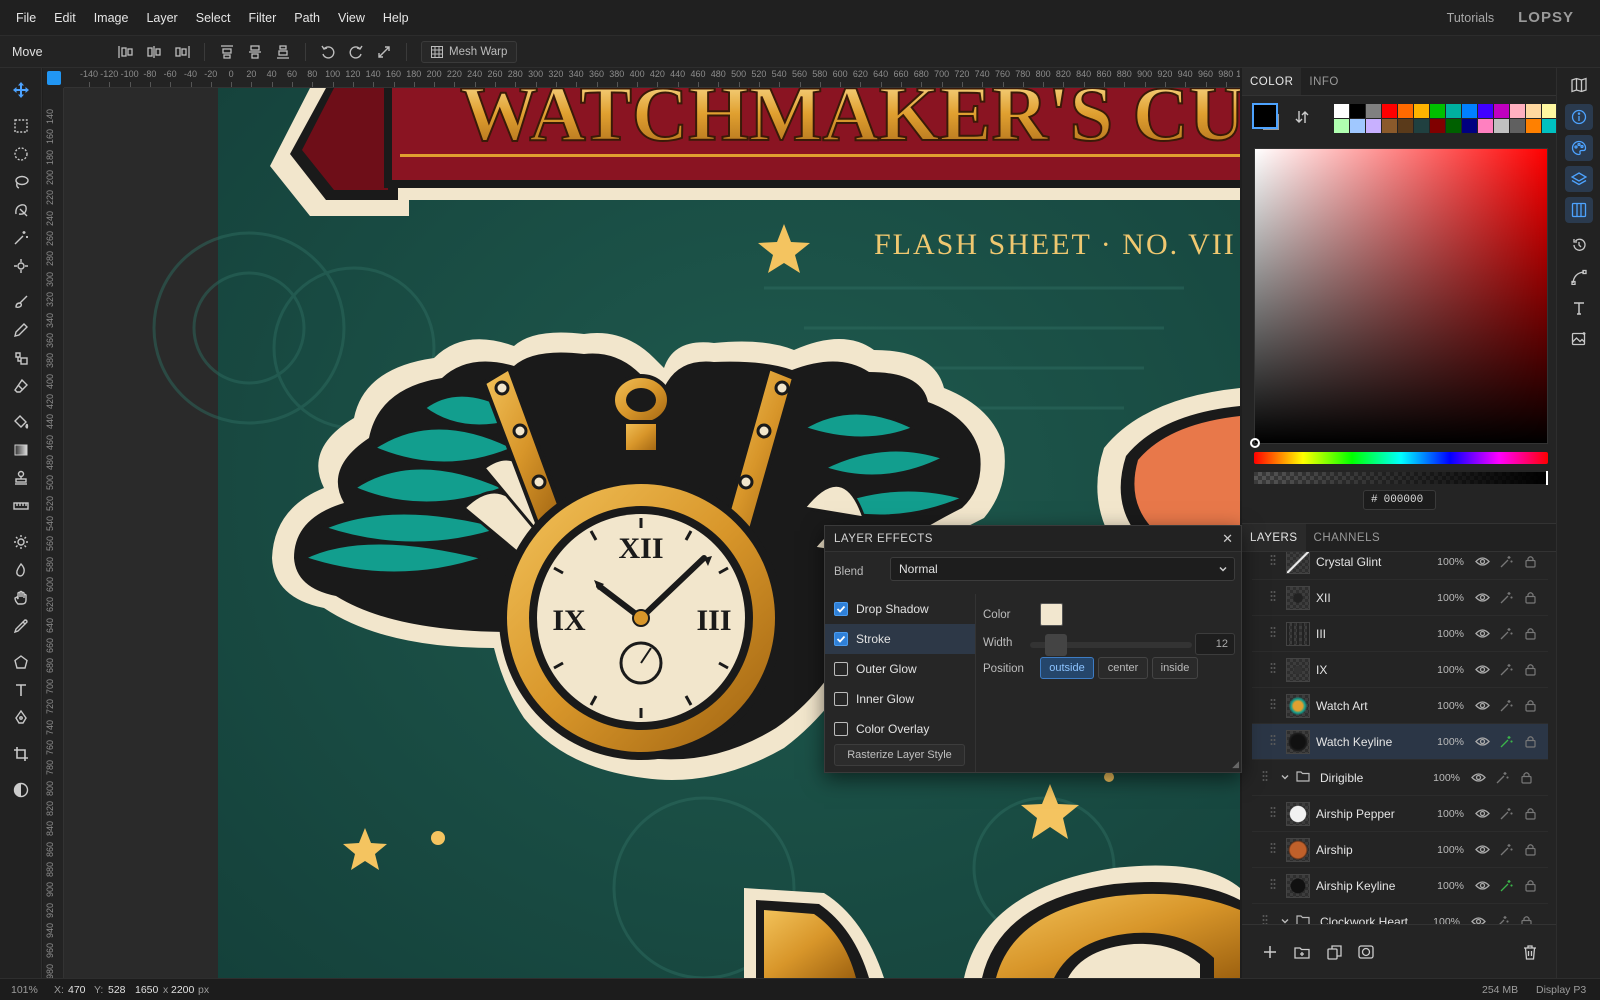 This screenshot has width=1600, height=1000. Describe the element at coordinates (1530, 952) in the screenshot. I see `delete-icon` at that location.